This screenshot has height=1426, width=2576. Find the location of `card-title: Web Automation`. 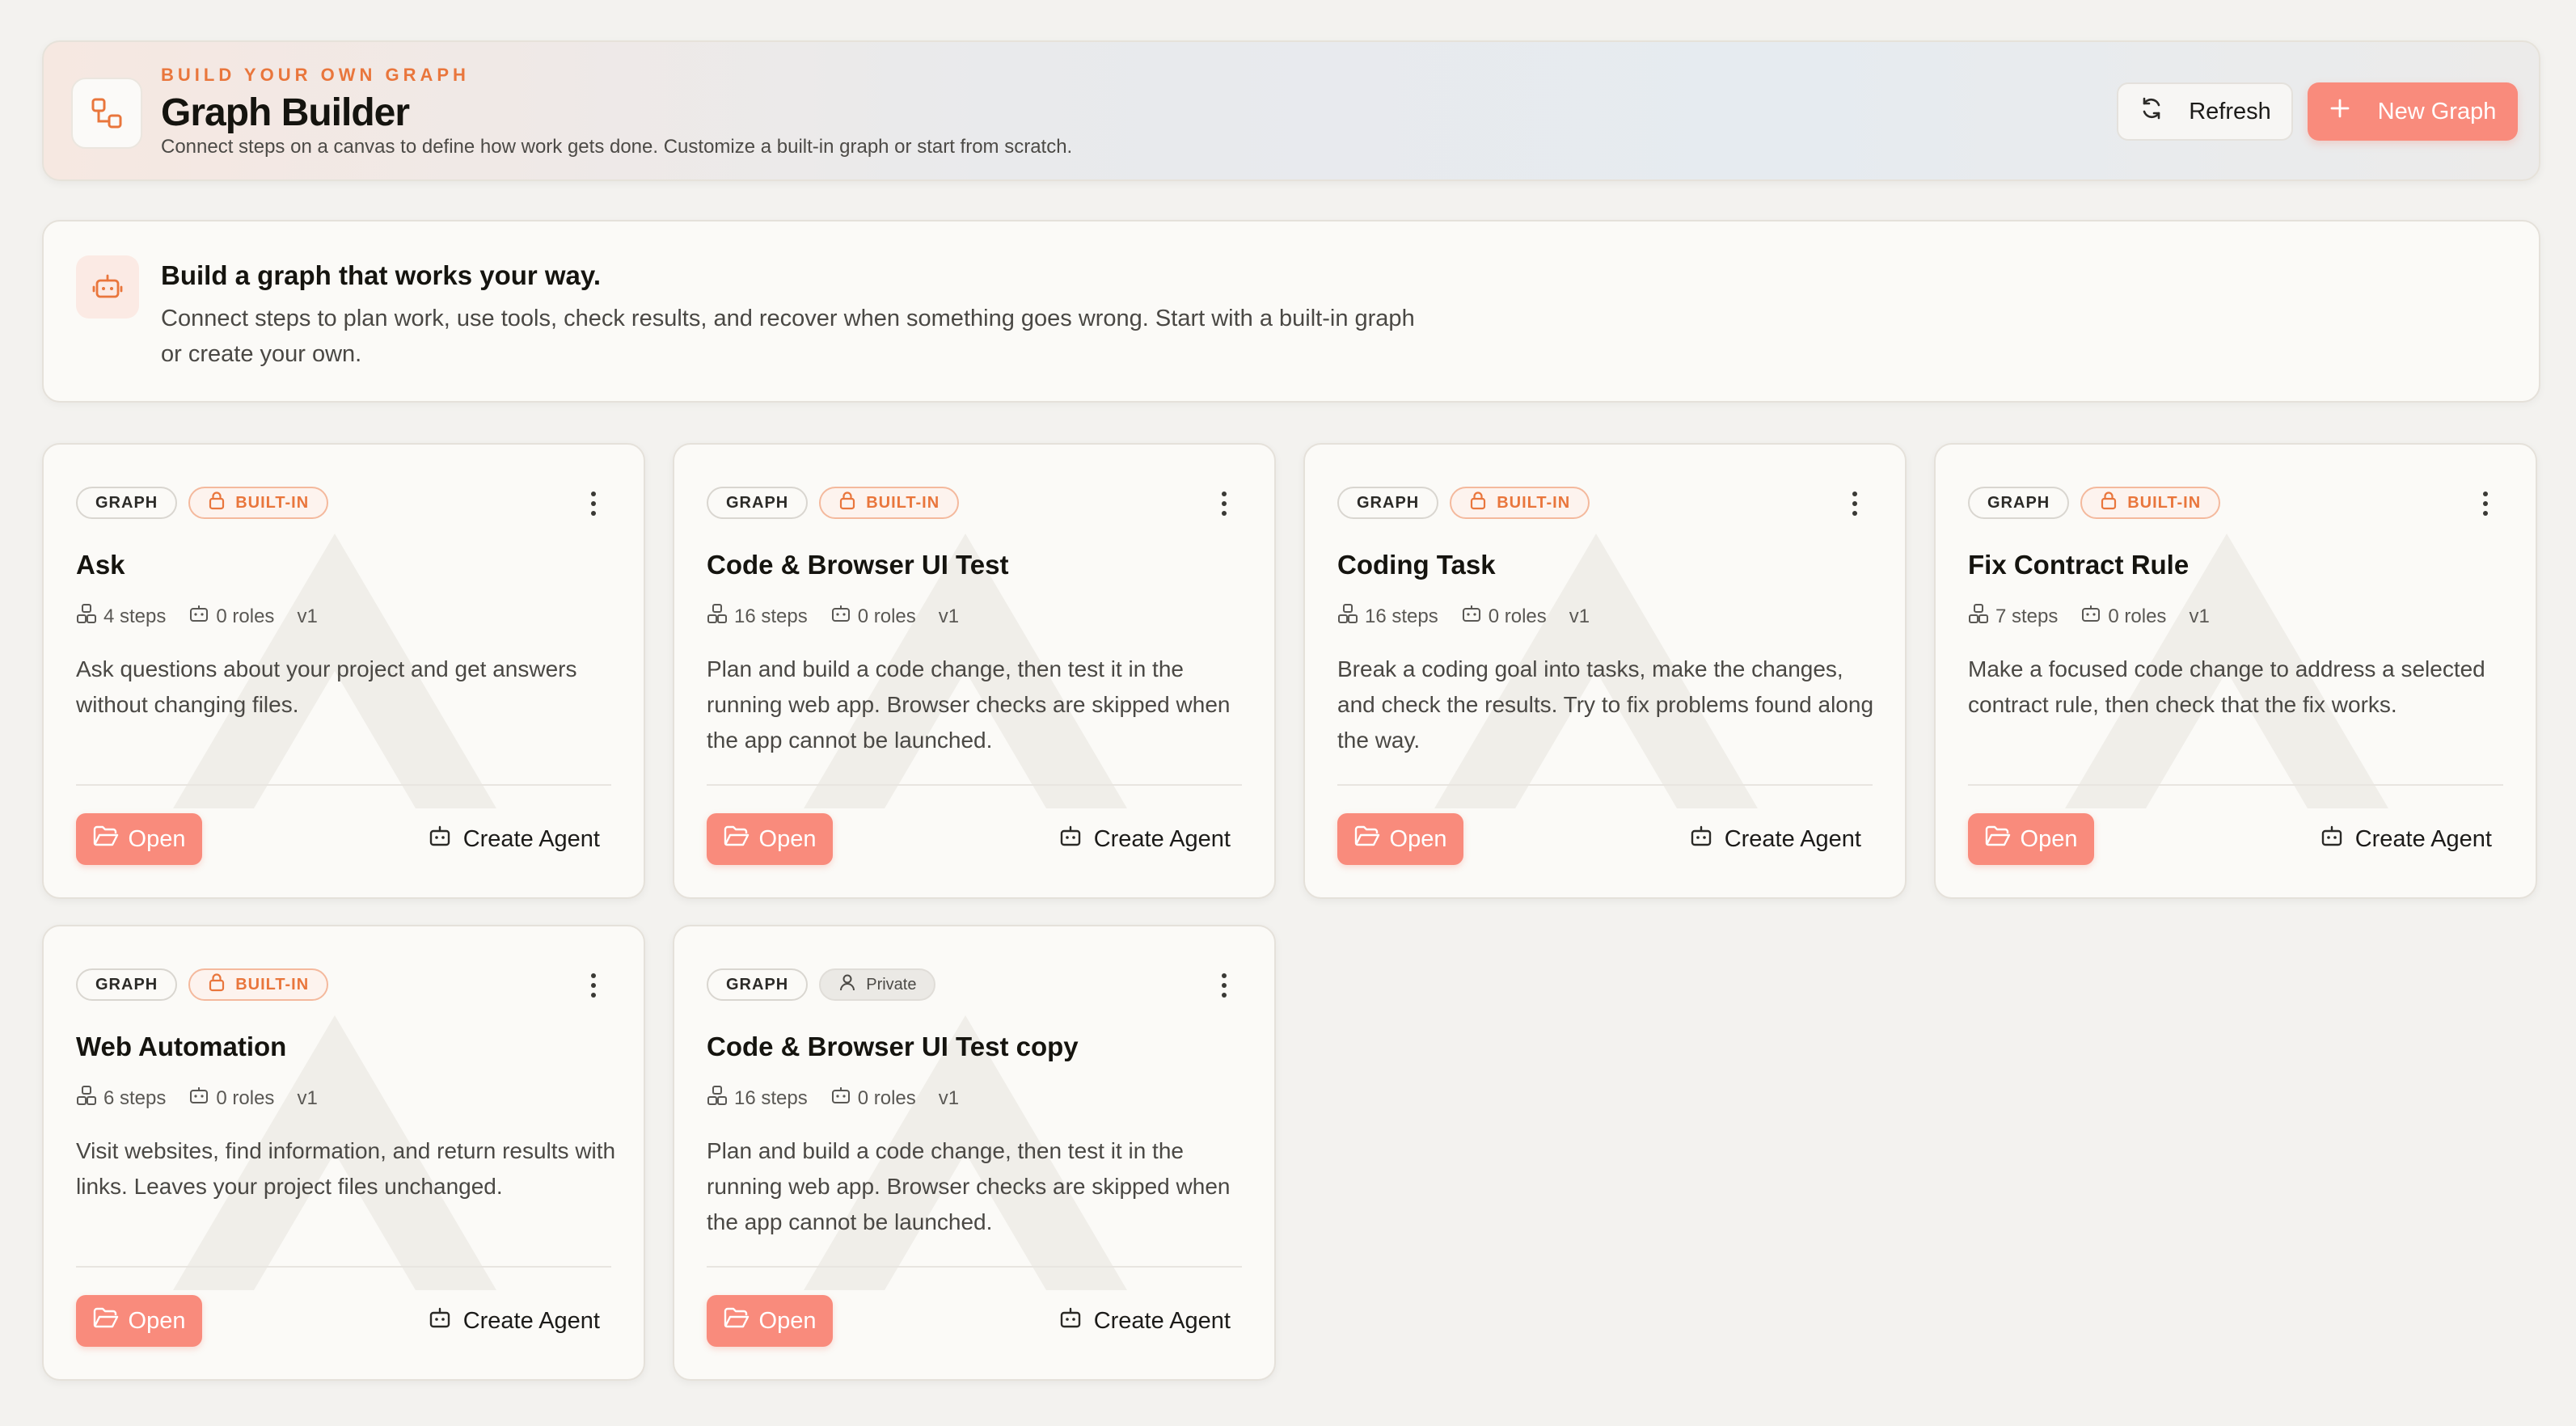

card-title: Web Automation is located at coordinates (181, 1046).